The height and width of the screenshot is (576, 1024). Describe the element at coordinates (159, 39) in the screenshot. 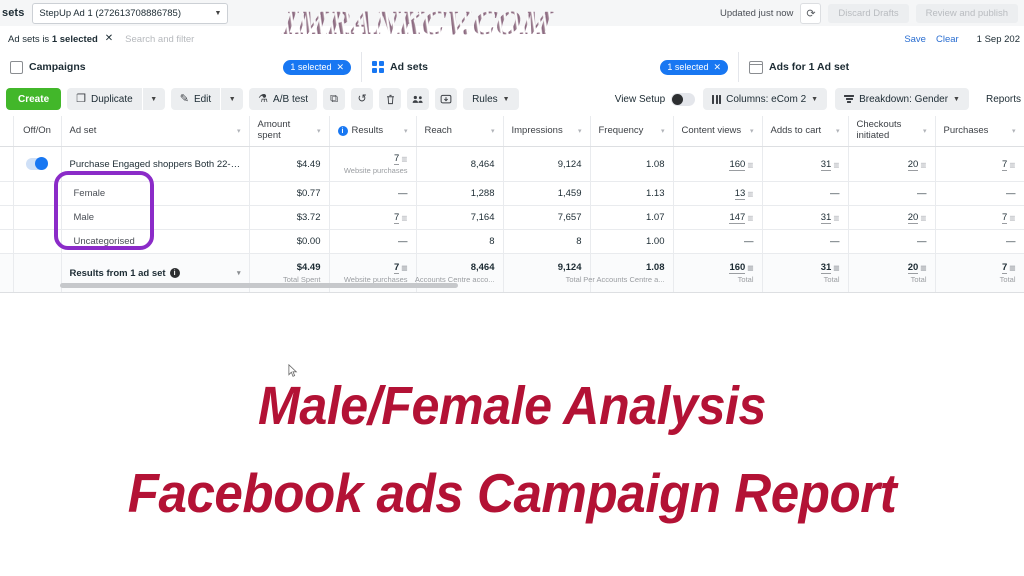

I see `search-input: Search and filter` at that location.